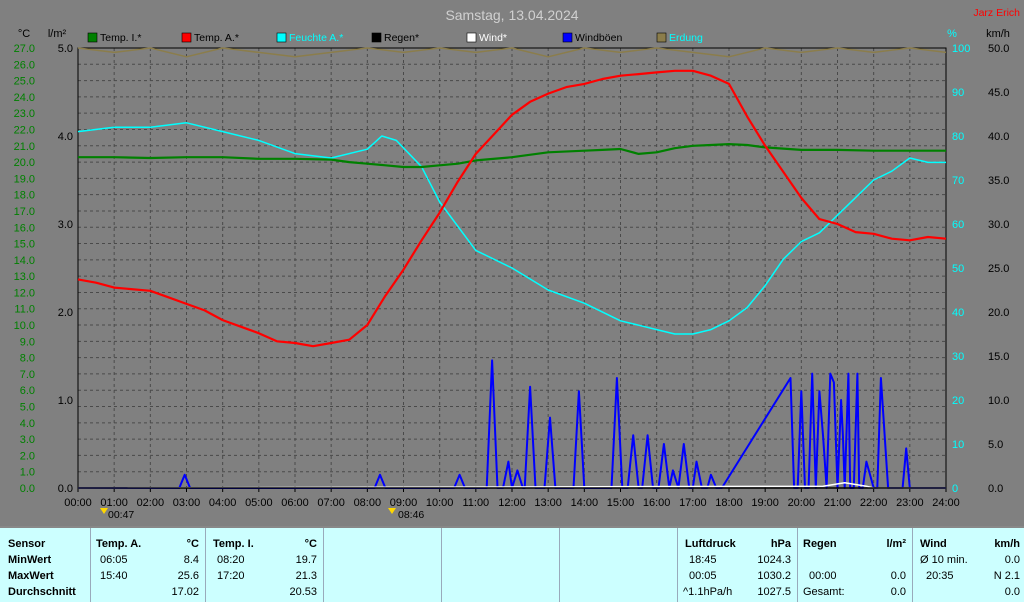  Describe the element at coordinates (24, 212) in the screenshot. I see `temp-axis-tick: 17.0` at that location.